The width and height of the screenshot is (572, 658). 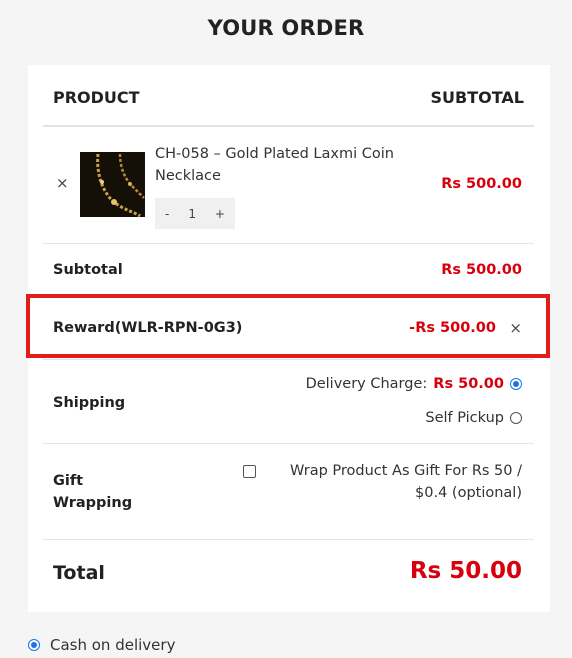 I want to click on cod-radio, so click(x=34, y=645).